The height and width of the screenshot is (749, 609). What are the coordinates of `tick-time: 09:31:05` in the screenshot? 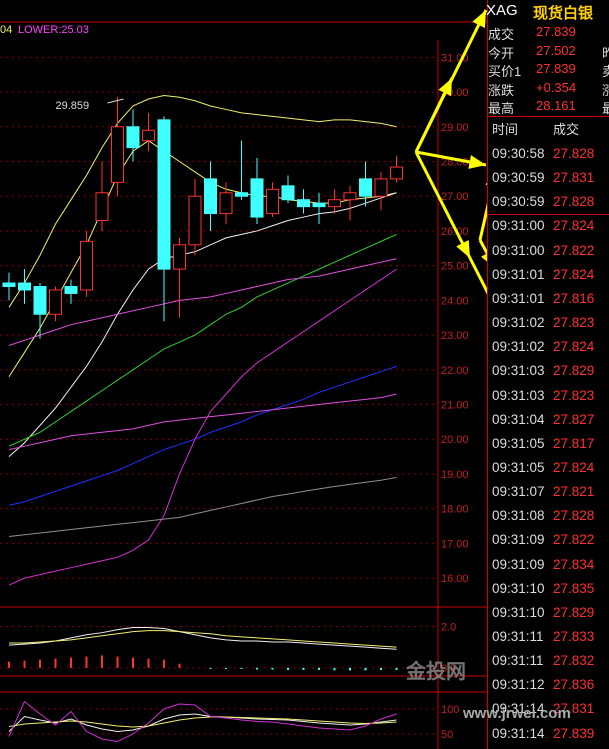 It's located at (518, 443).